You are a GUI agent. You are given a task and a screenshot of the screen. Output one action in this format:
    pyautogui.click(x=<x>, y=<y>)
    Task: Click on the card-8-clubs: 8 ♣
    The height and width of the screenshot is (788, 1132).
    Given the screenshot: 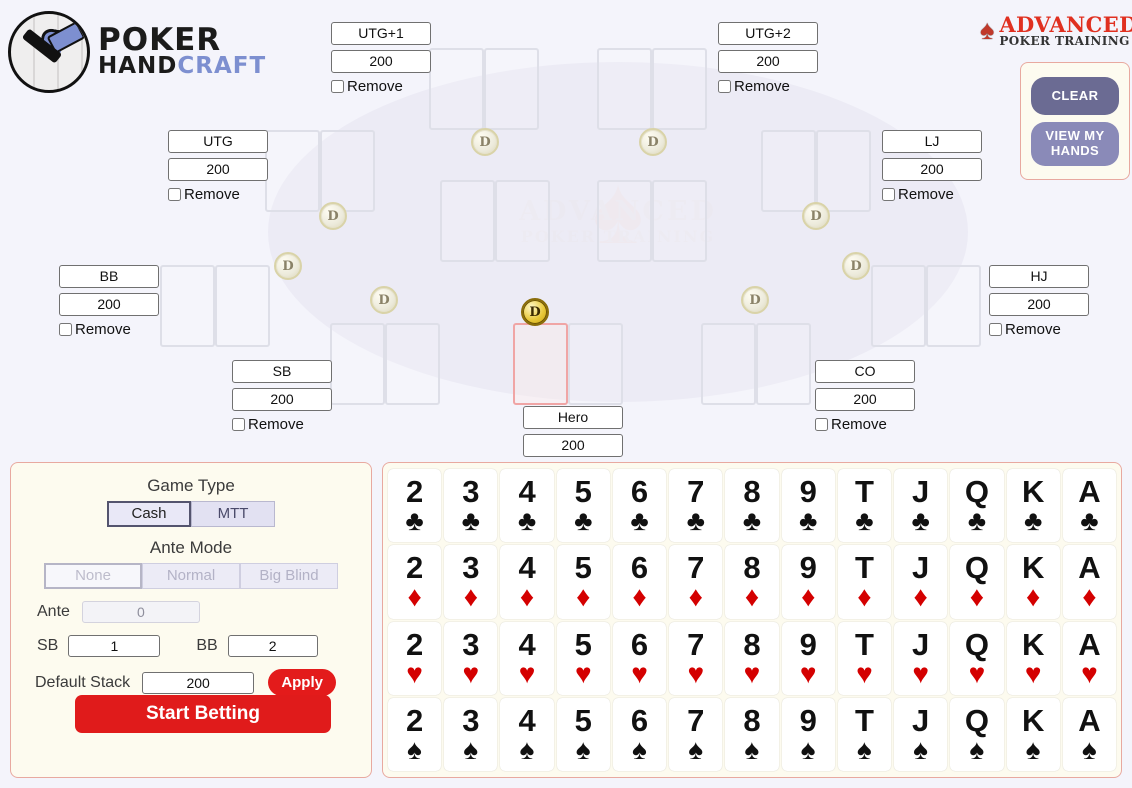 What is the action you would take?
    pyautogui.click(x=752, y=506)
    